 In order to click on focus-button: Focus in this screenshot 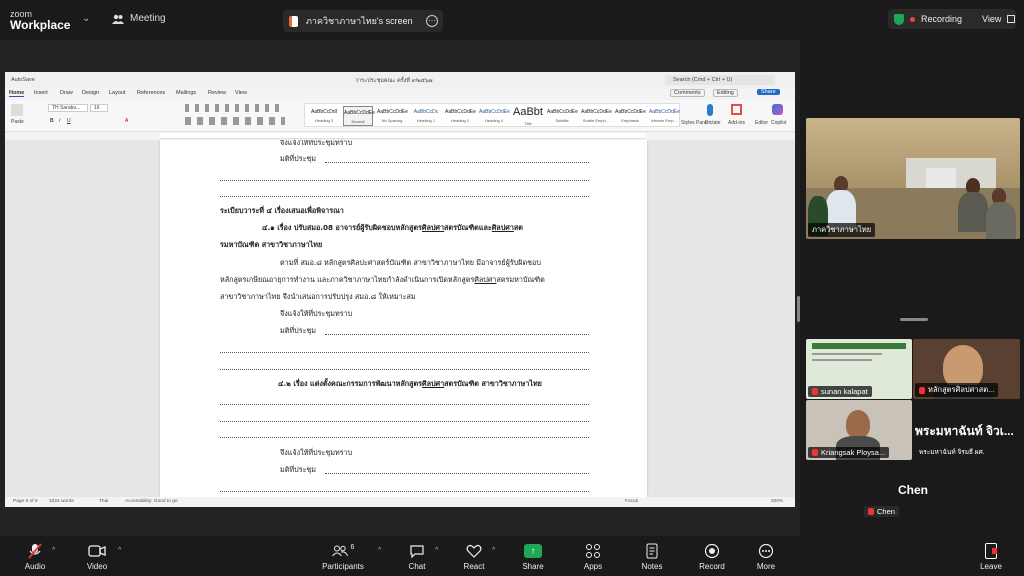, I will do `click(631, 501)`.